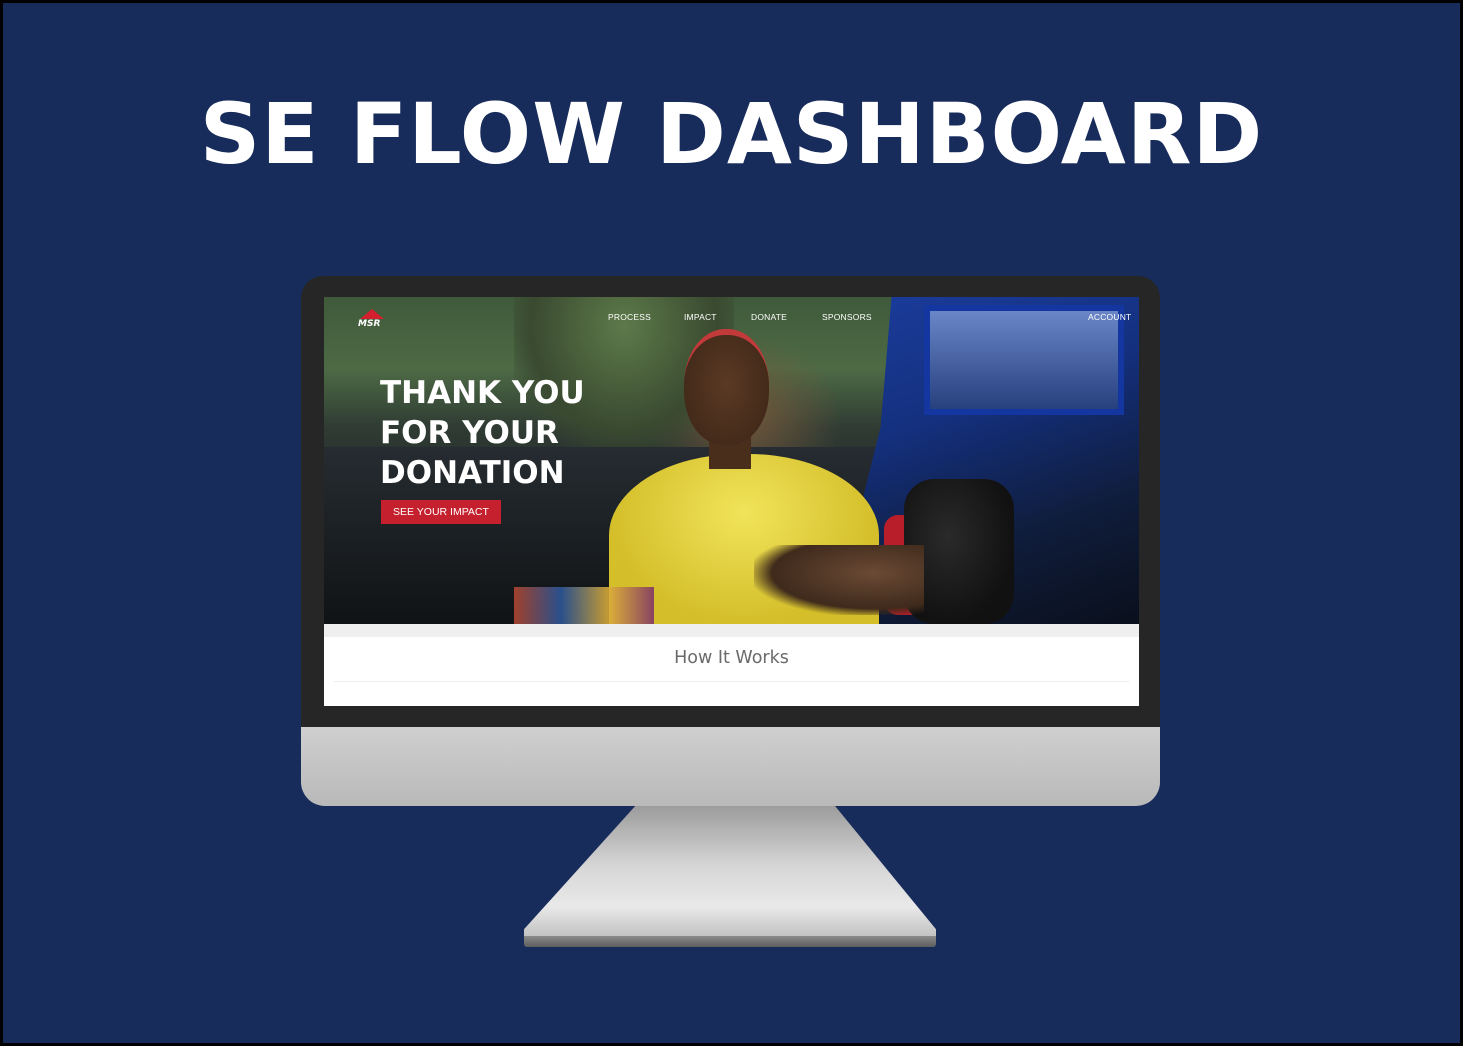  I want to click on hero-photo-cloth, so click(584, 605).